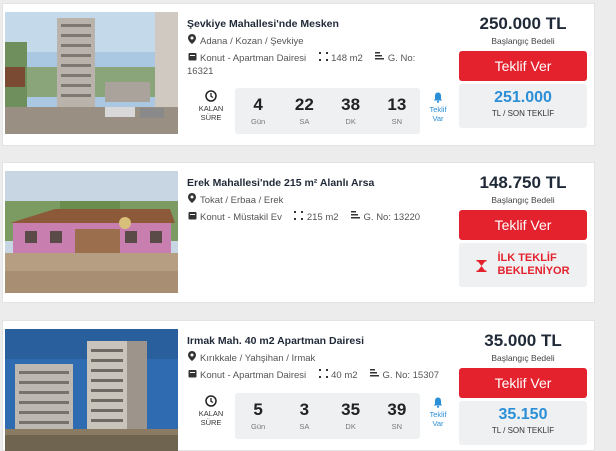 The width and height of the screenshot is (616, 451). Describe the element at coordinates (321, 24) in the screenshot. I see `listing-title: Şevkiye Mahallesi'nde Mesken` at that location.